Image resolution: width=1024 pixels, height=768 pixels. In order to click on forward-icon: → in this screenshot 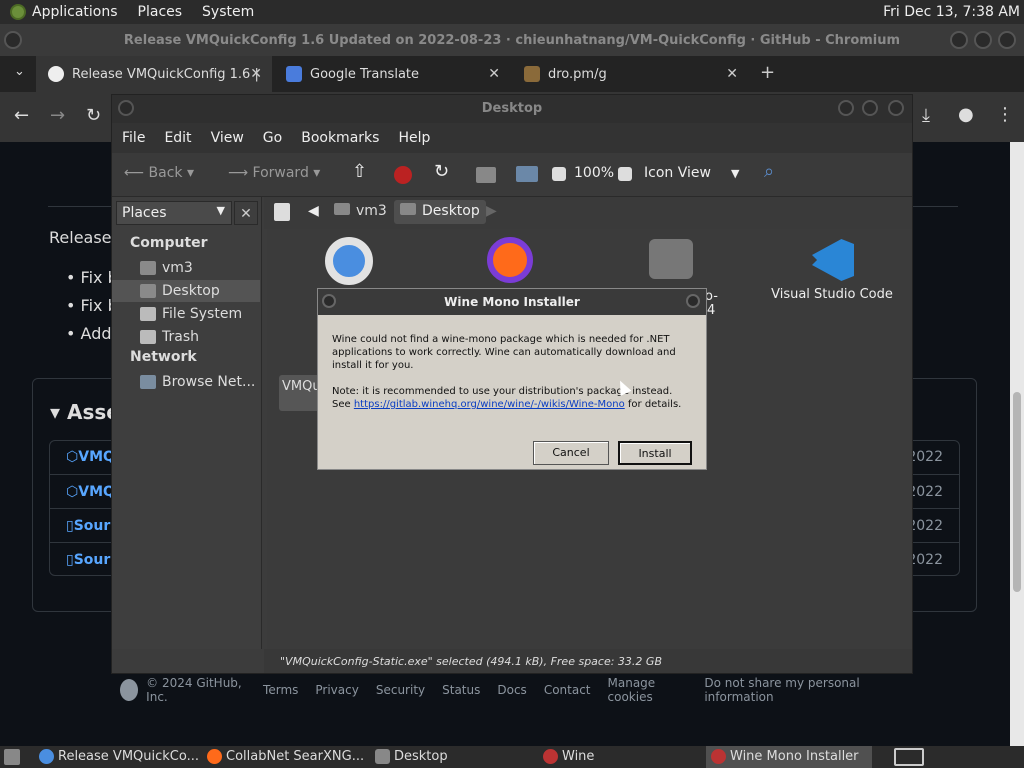, I will do `click(57, 115)`.